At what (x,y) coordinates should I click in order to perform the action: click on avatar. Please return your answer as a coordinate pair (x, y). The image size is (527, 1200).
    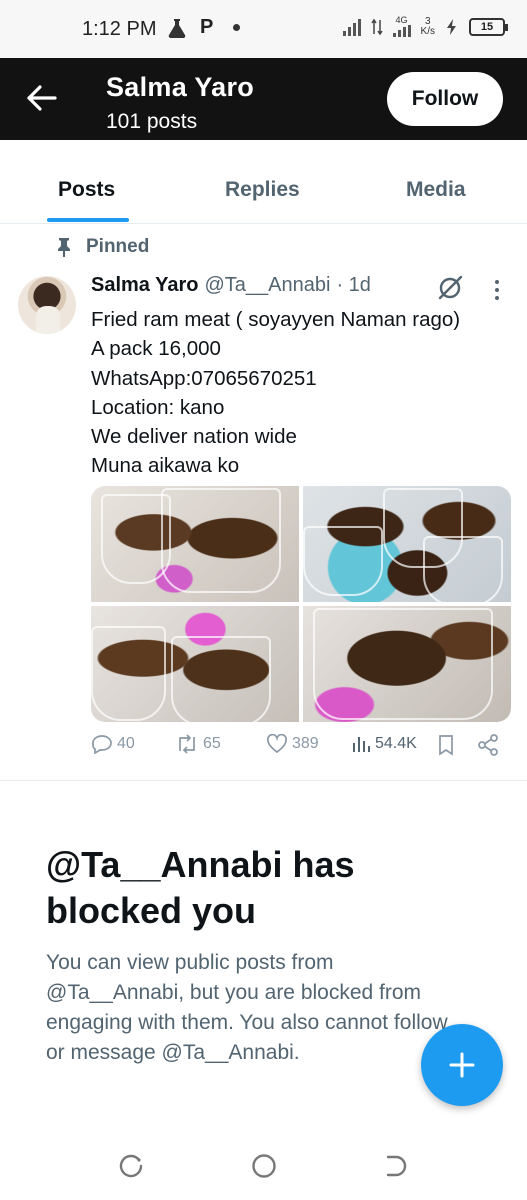
    Looking at the image, I should click on (47, 305).